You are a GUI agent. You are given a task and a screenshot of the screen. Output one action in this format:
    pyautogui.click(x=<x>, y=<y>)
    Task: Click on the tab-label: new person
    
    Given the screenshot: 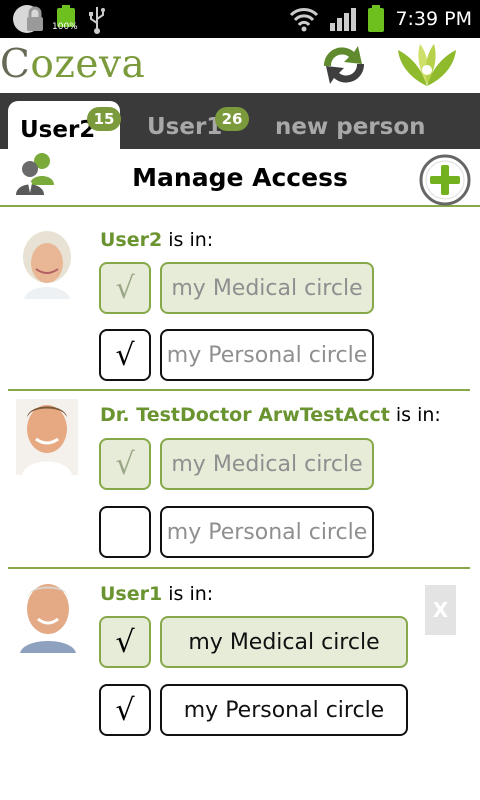 What is the action you would take?
    pyautogui.click(x=350, y=127)
    